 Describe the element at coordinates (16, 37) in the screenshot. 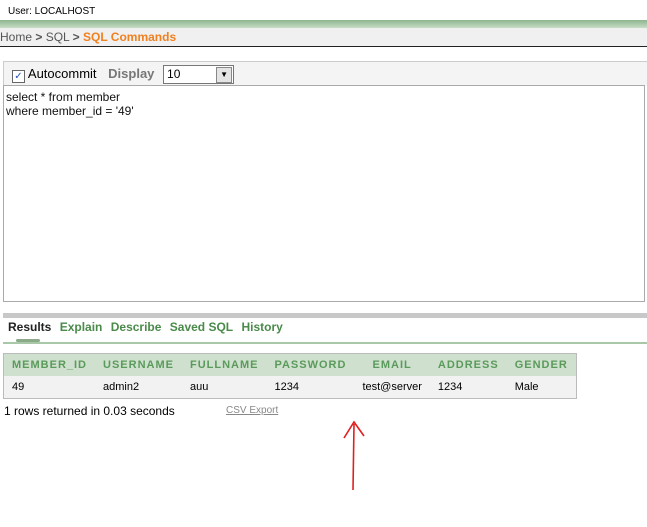

I see `breadcrumb-home: Home` at that location.